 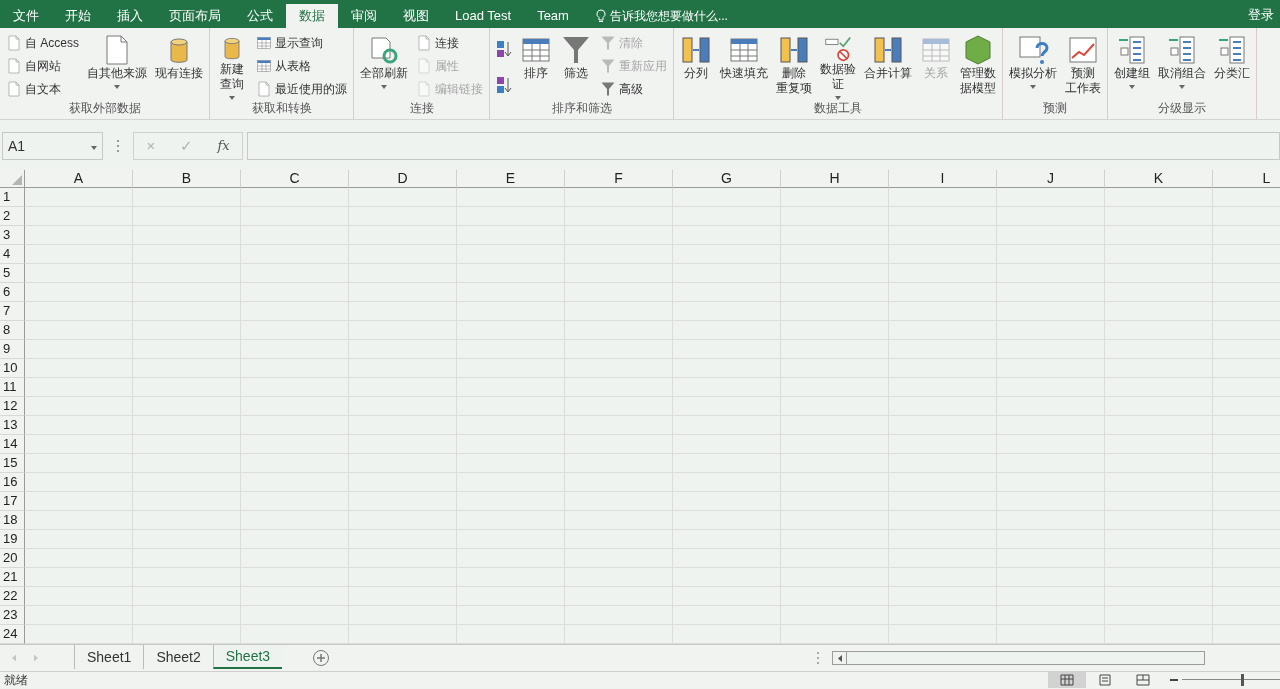 What do you see at coordinates (619, 179) in the screenshot?
I see `column-header: F` at bounding box center [619, 179].